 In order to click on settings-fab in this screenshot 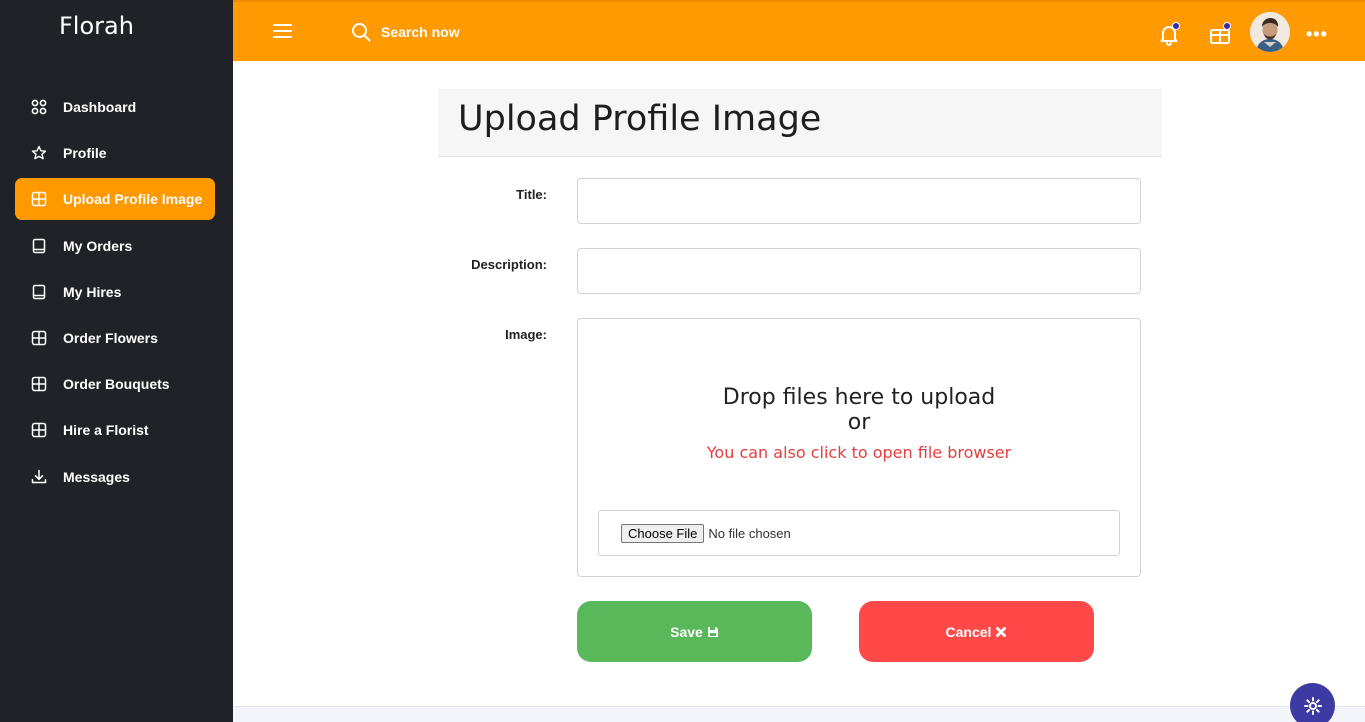, I will do `click(1312, 702)`.